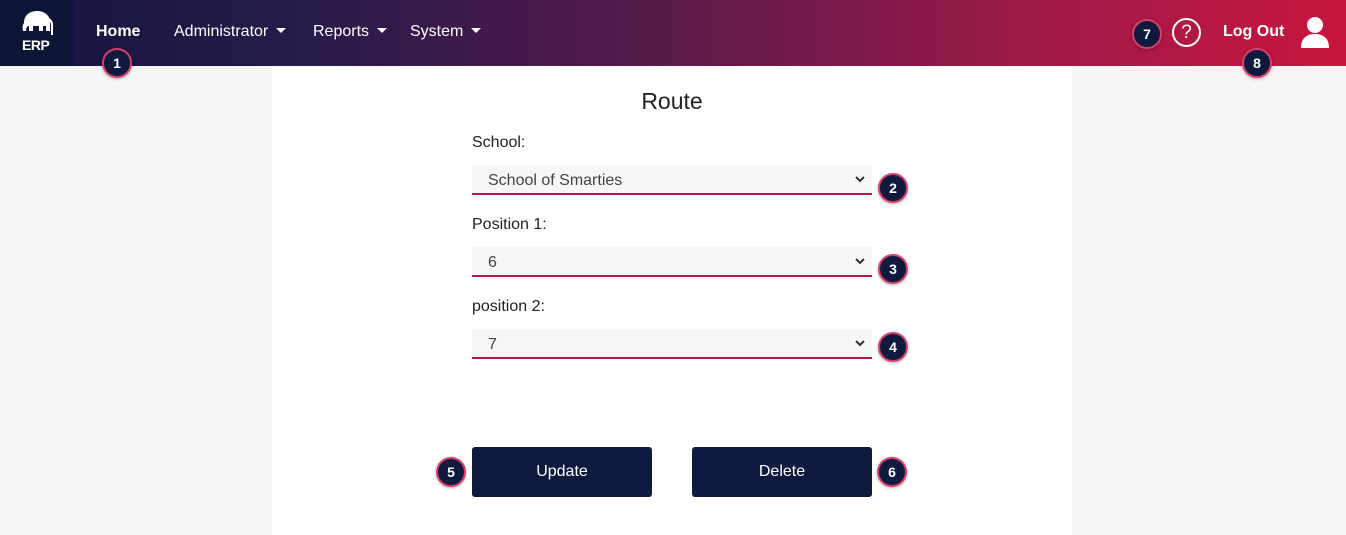  What do you see at coordinates (1315, 32) in the screenshot?
I see `user-icon` at bounding box center [1315, 32].